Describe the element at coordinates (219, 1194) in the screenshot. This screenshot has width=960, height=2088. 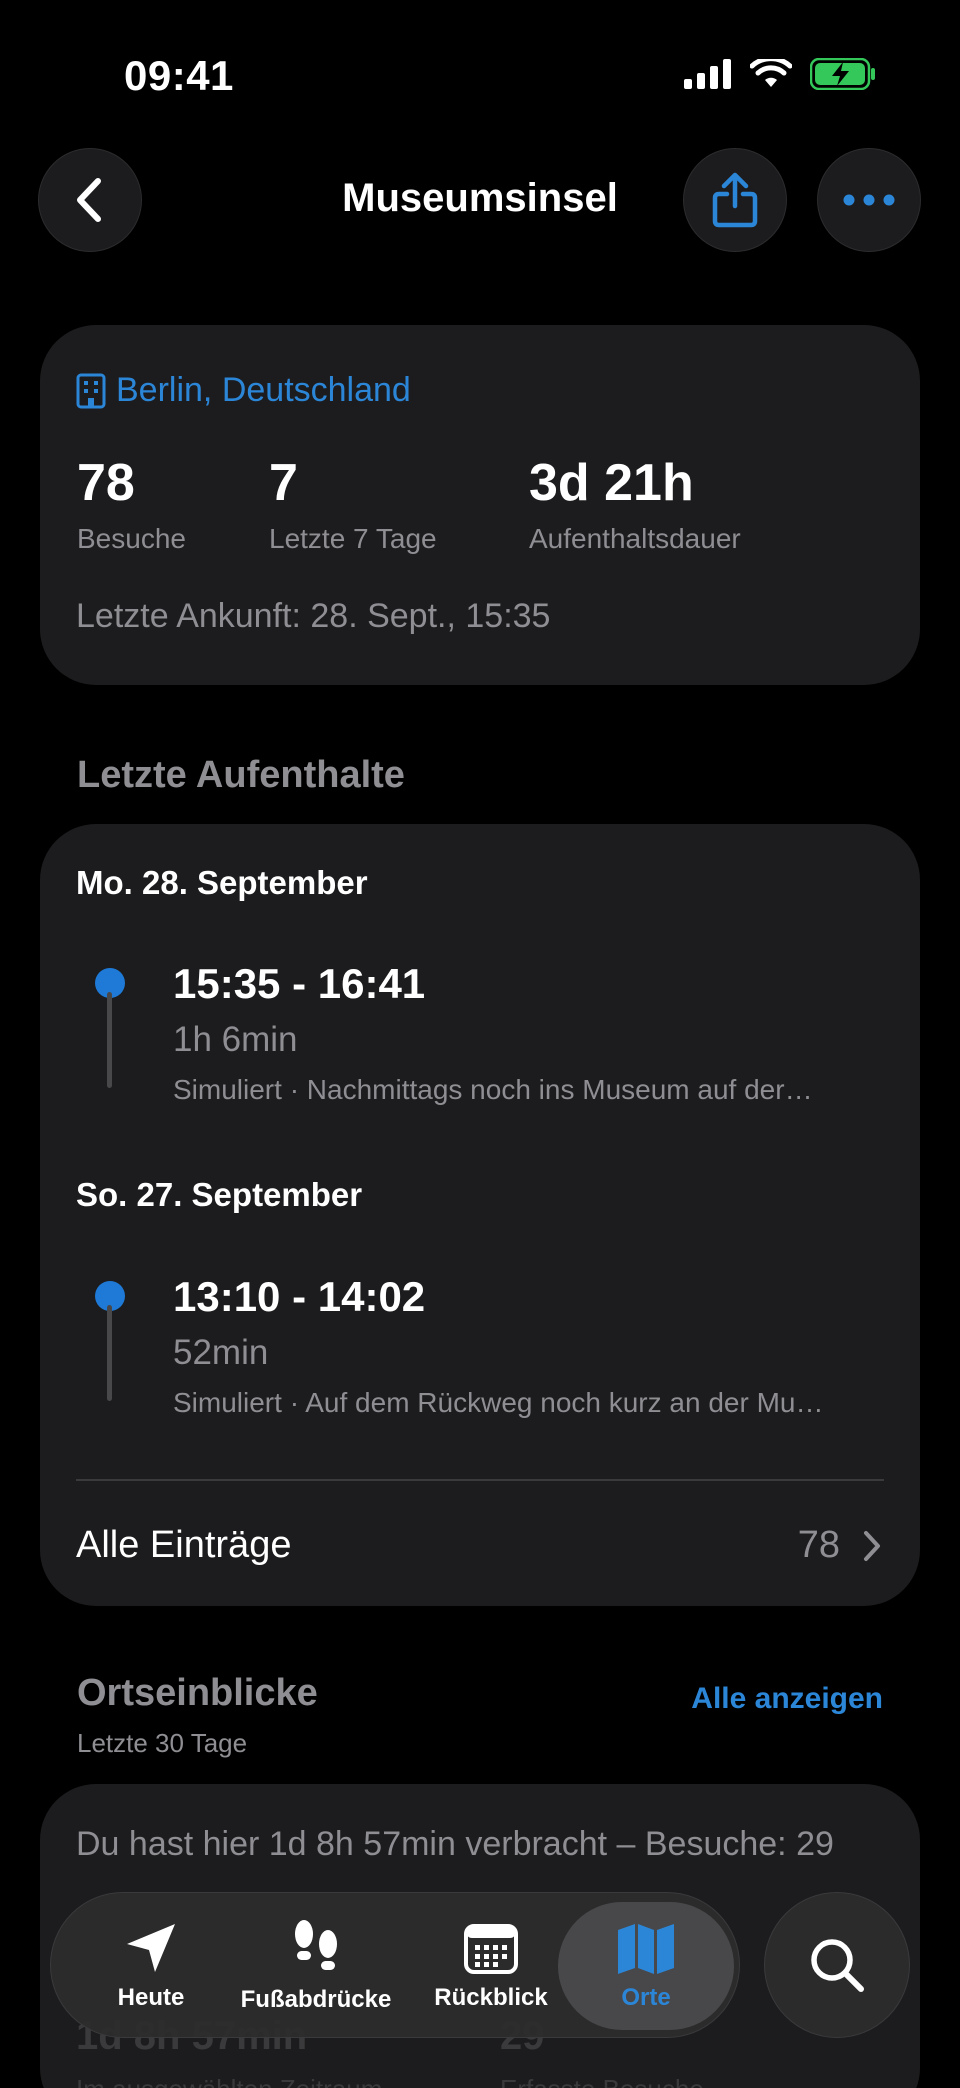
I see `day-header: So. 27. September` at that location.